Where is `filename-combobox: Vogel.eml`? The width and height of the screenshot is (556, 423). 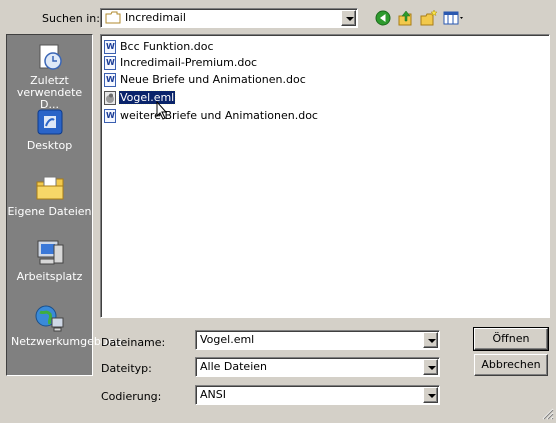
filename-combobox: Vogel.eml is located at coordinates (317, 340).